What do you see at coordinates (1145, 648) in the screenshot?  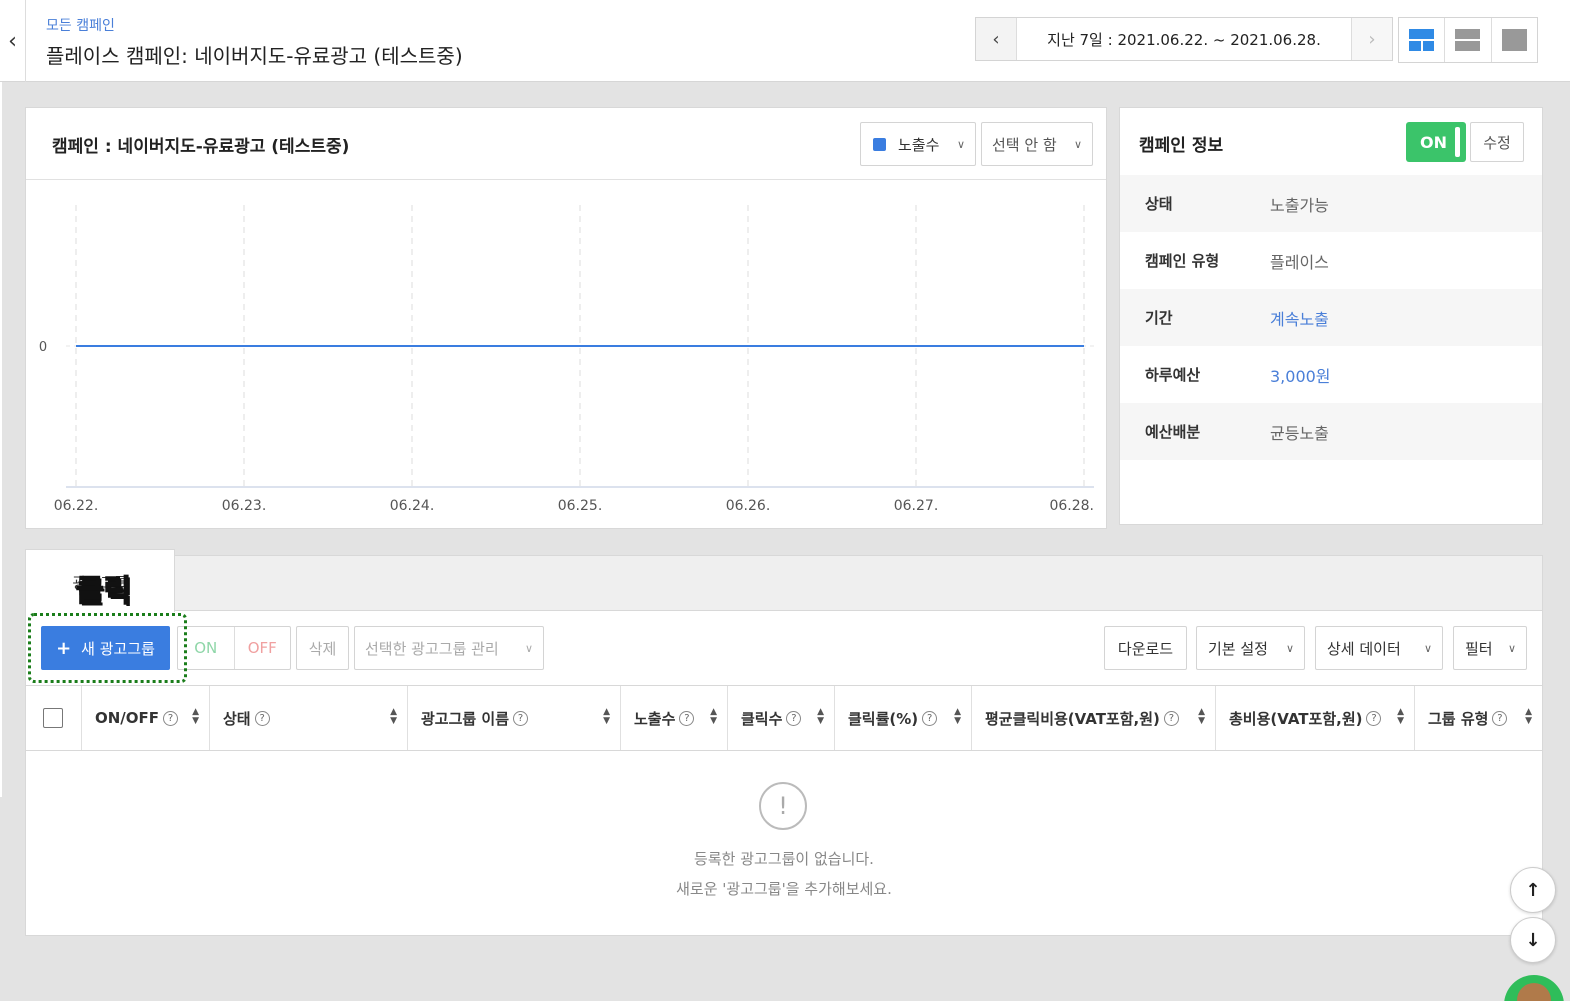 I see `download-button: 다운로드` at bounding box center [1145, 648].